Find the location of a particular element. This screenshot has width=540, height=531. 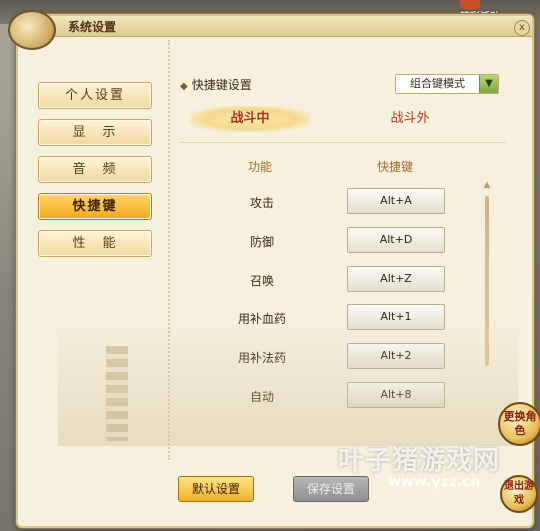

column-header-function: 功能 is located at coordinates (260, 167).